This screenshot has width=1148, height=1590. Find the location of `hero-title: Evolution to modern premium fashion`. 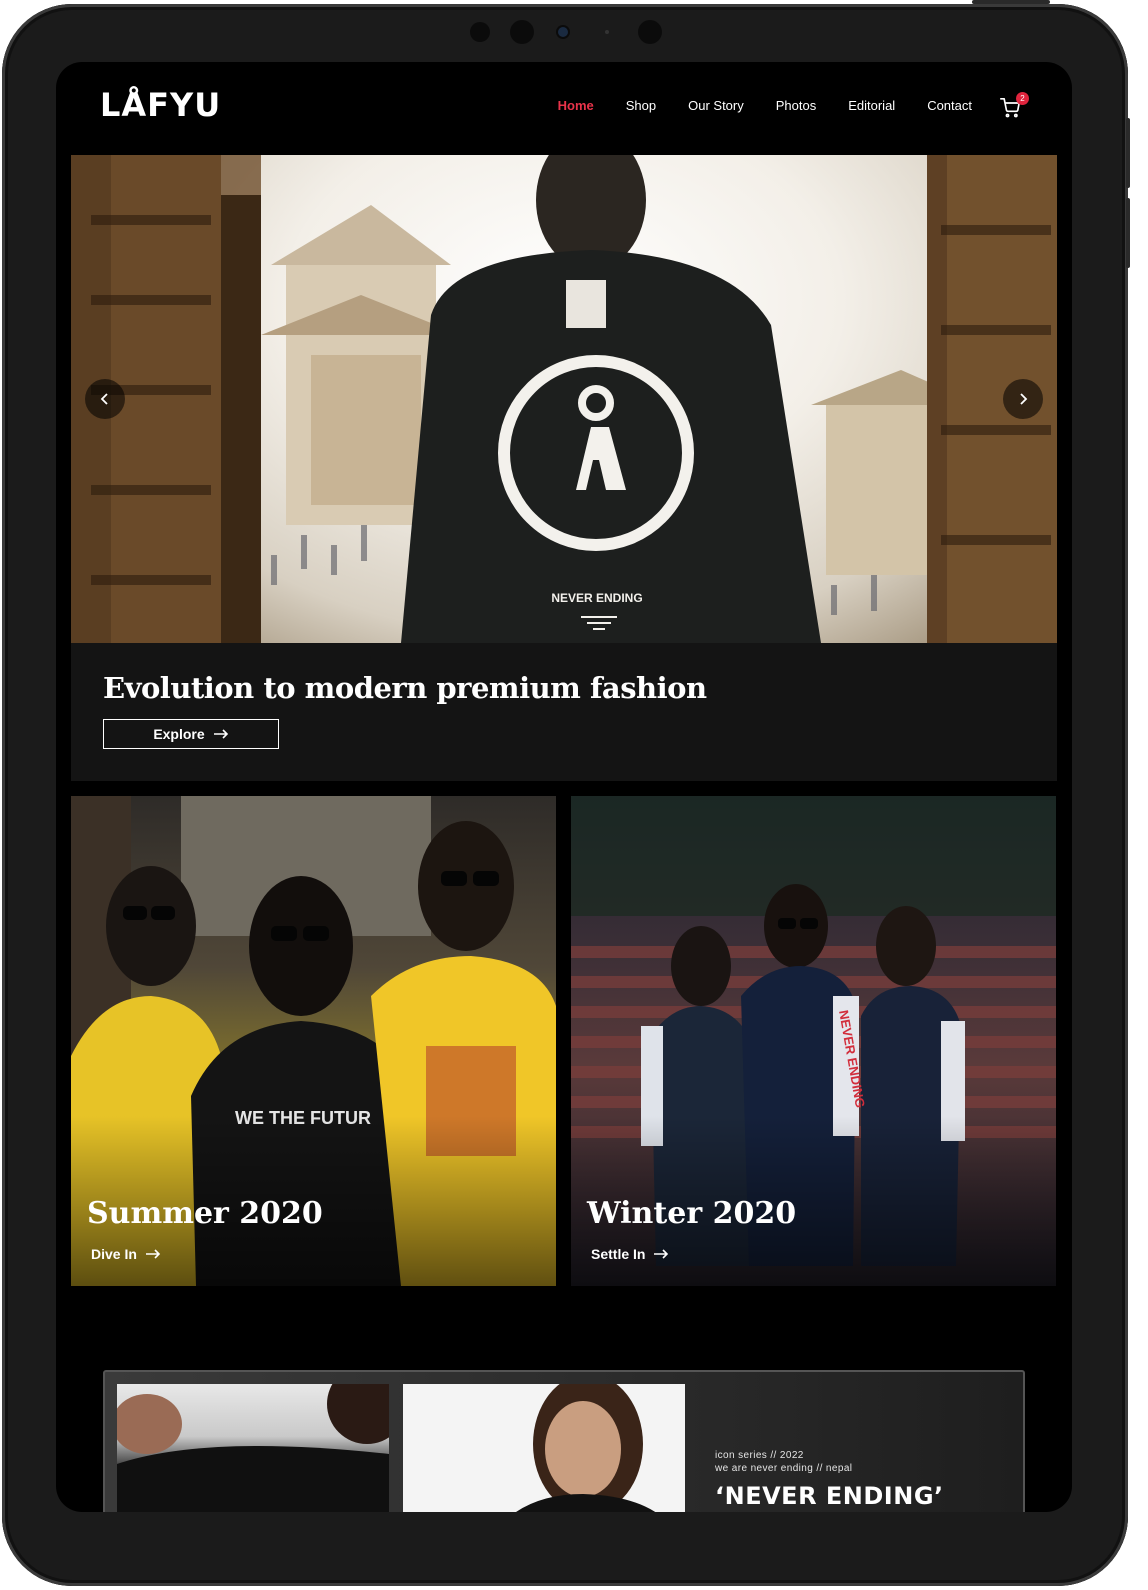

hero-title: Evolution to modern premium fashion is located at coordinates (405, 688).